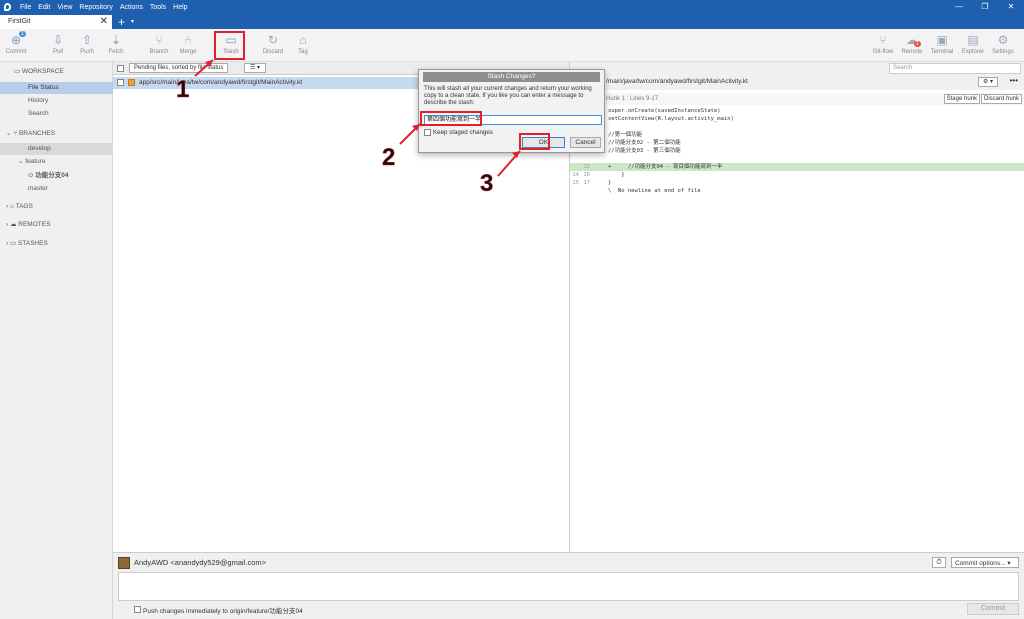 The width and height of the screenshot is (1024, 619). What do you see at coordinates (183, 90) in the screenshot?
I see `annotation-number-1: 1` at bounding box center [183, 90].